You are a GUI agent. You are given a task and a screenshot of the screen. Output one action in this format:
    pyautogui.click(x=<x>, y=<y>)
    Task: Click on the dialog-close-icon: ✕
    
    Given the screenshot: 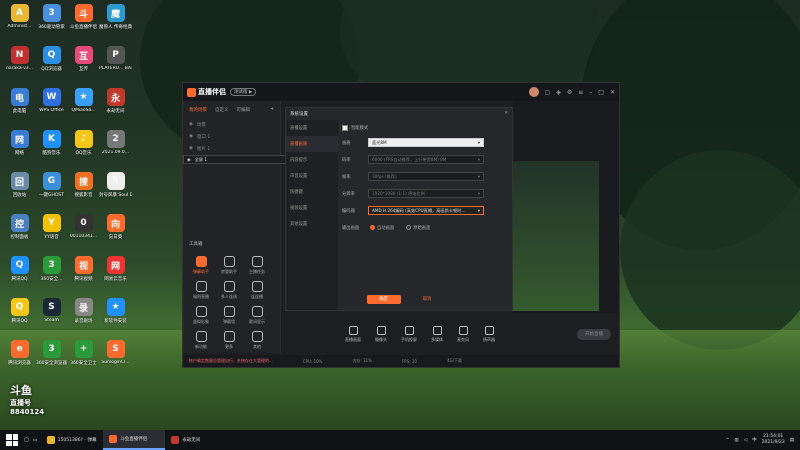 What is the action you would take?
    pyautogui.click(x=506, y=113)
    